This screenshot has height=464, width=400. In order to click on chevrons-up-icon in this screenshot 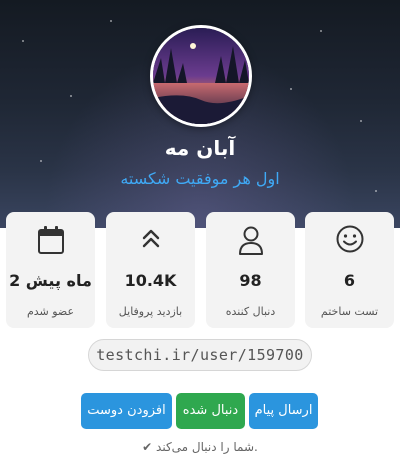, I will do `click(150, 240)`.